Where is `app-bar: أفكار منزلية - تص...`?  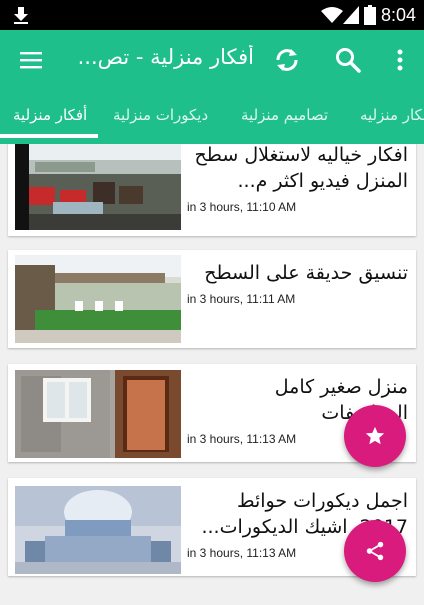
app-bar: أفكار منزلية - تص... is located at coordinates (212, 60).